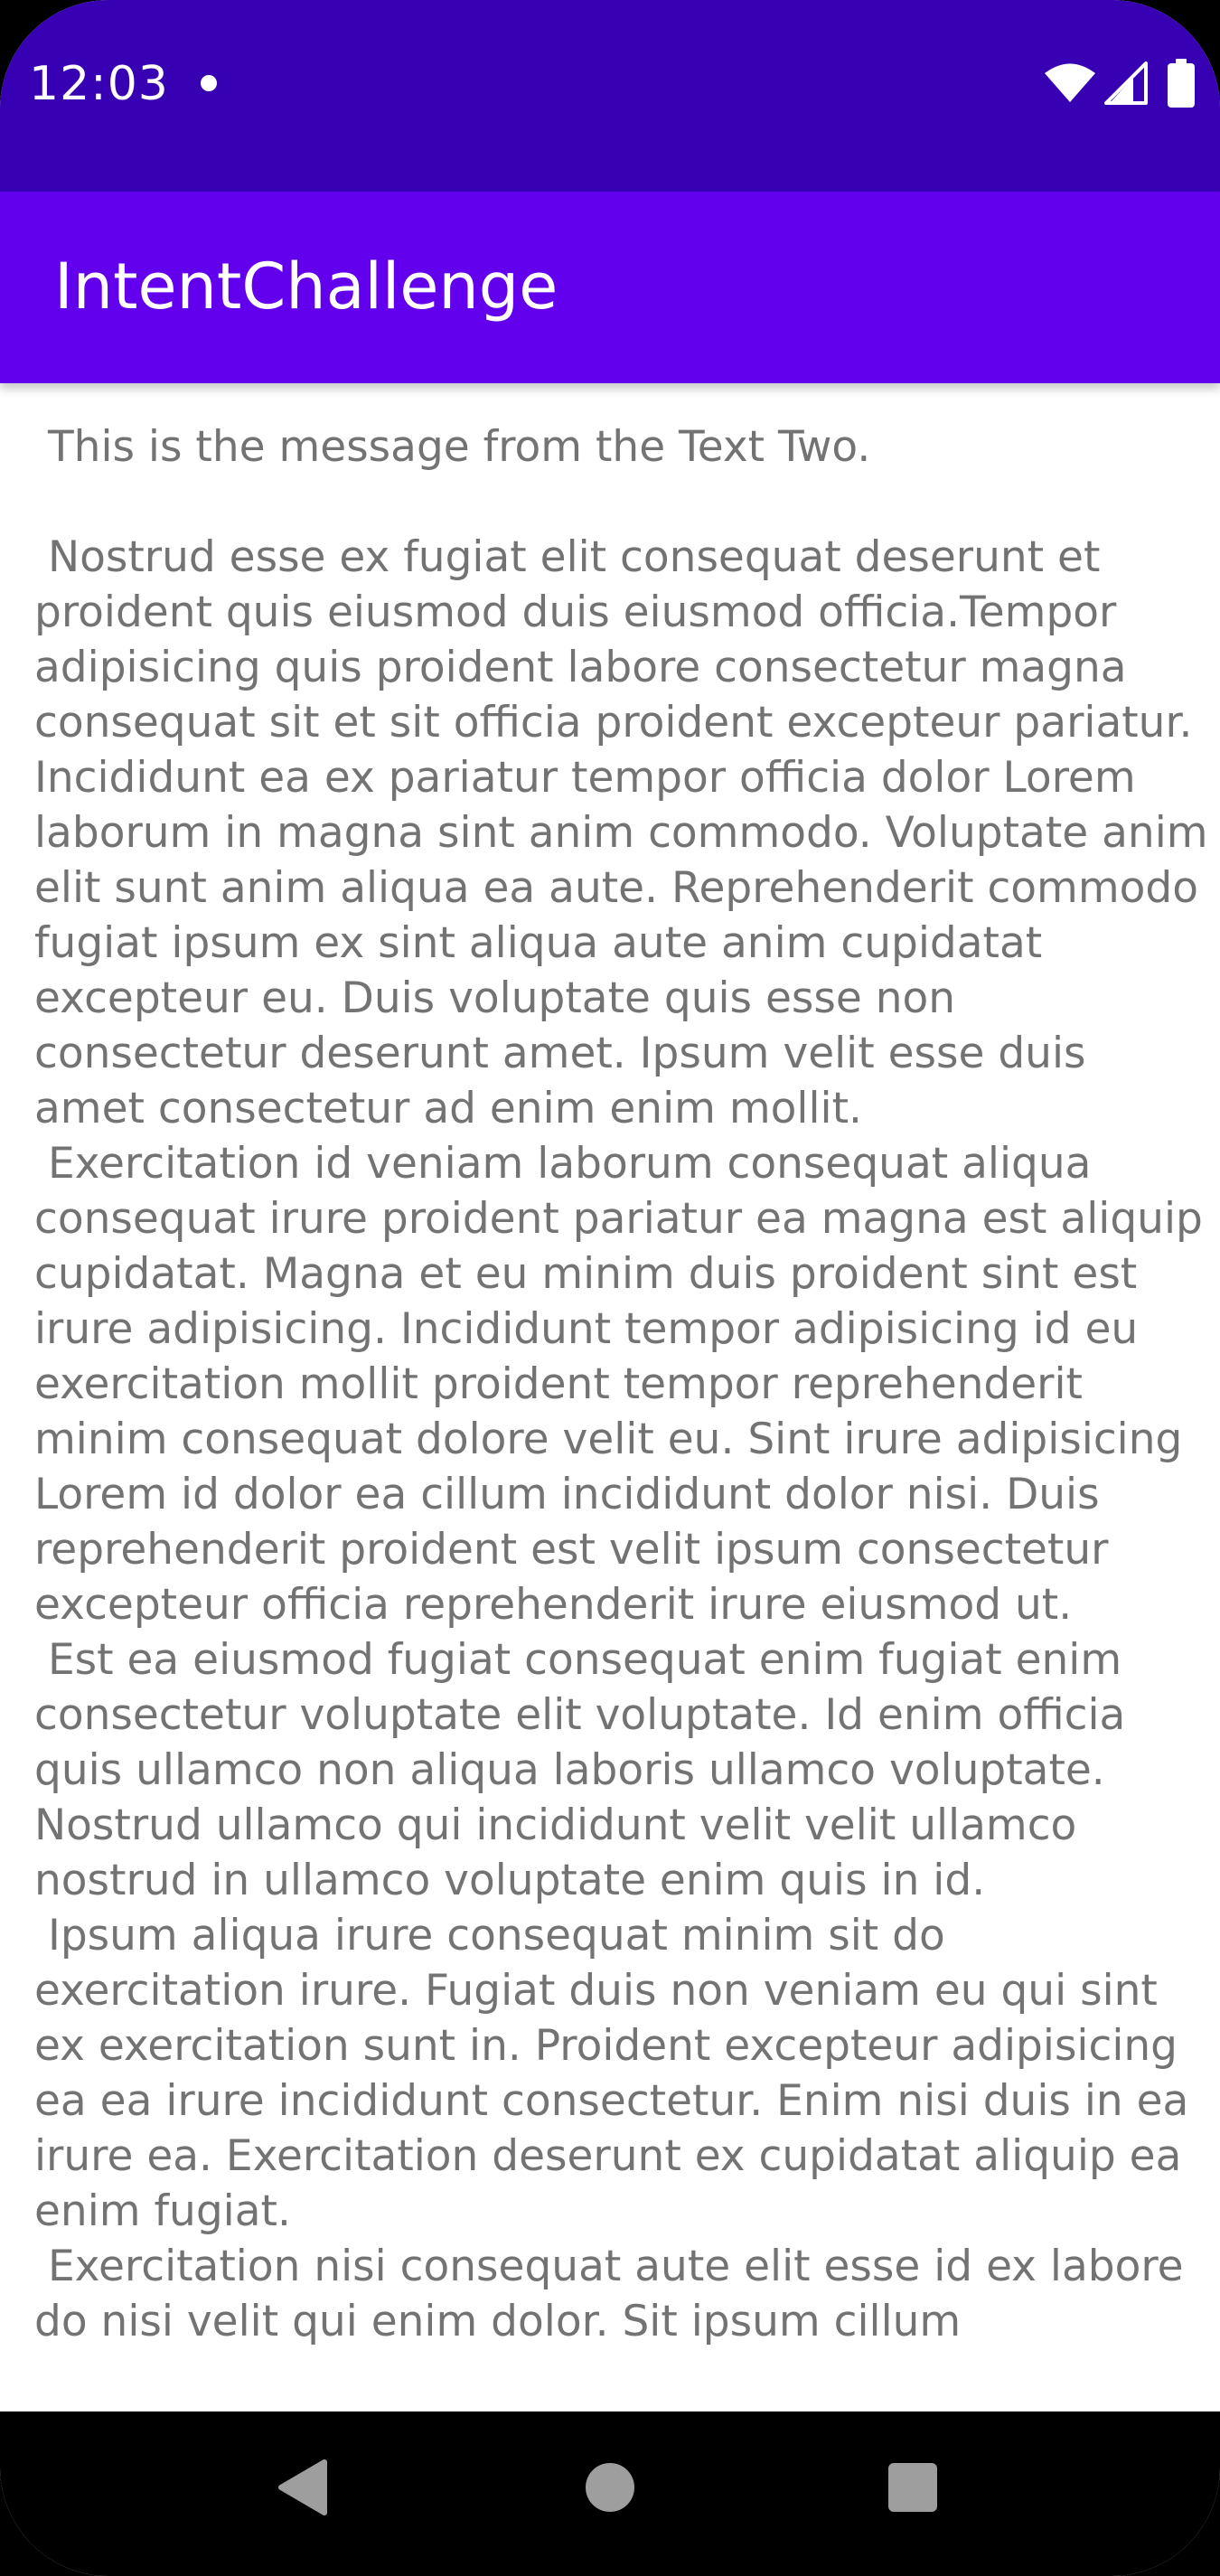  What do you see at coordinates (1070, 83) in the screenshot?
I see `wifi-icon` at bounding box center [1070, 83].